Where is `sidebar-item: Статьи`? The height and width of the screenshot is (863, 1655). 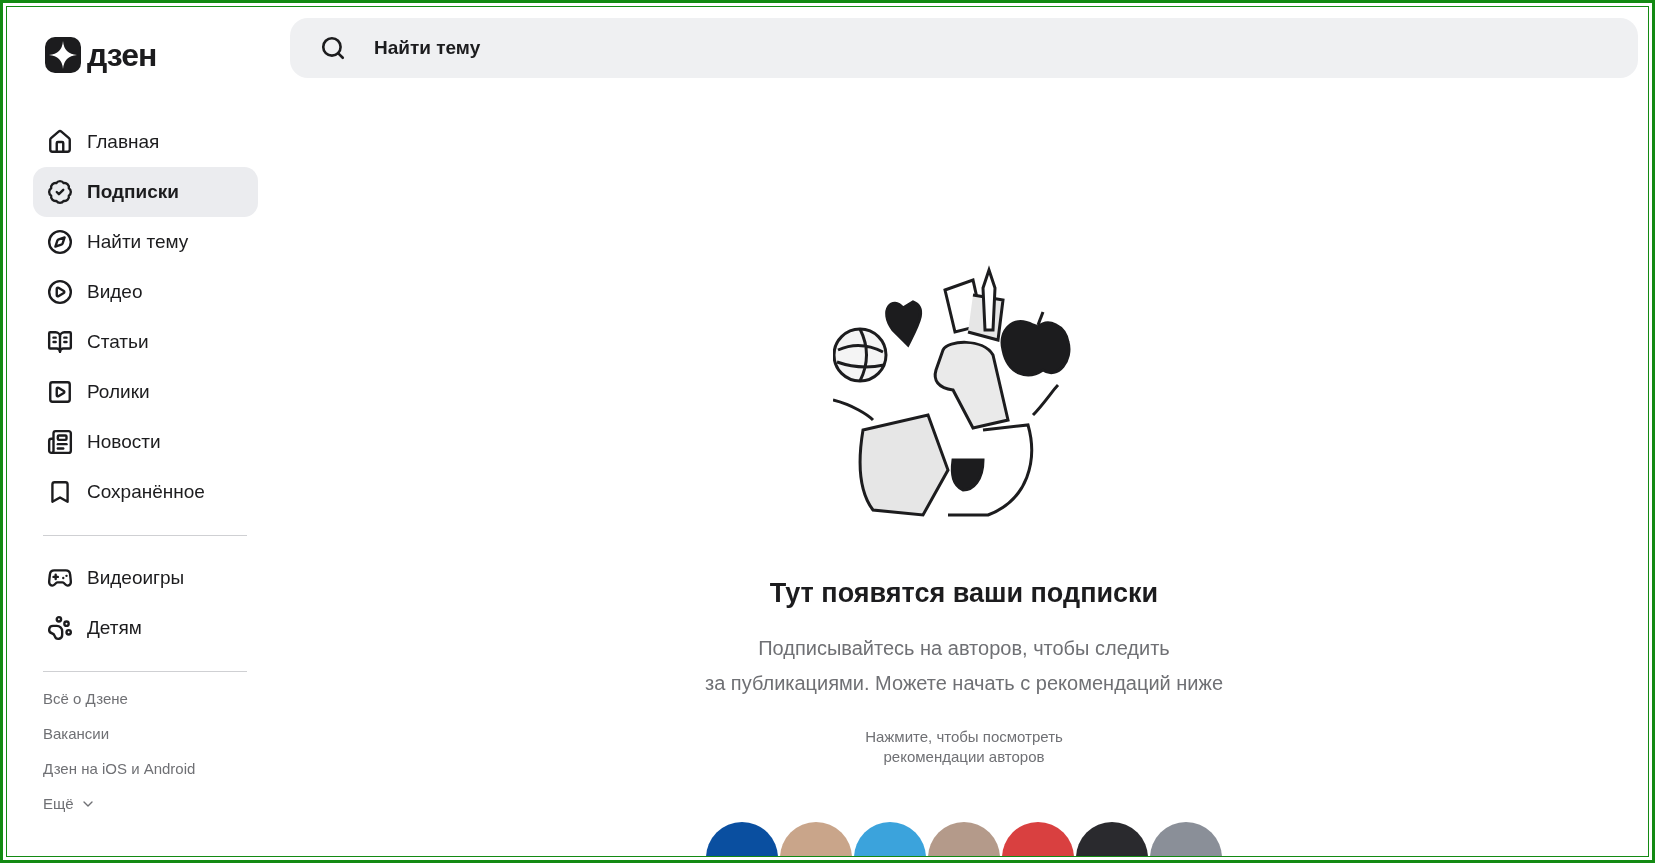
sidebar-item: Статьи is located at coordinates (145, 342).